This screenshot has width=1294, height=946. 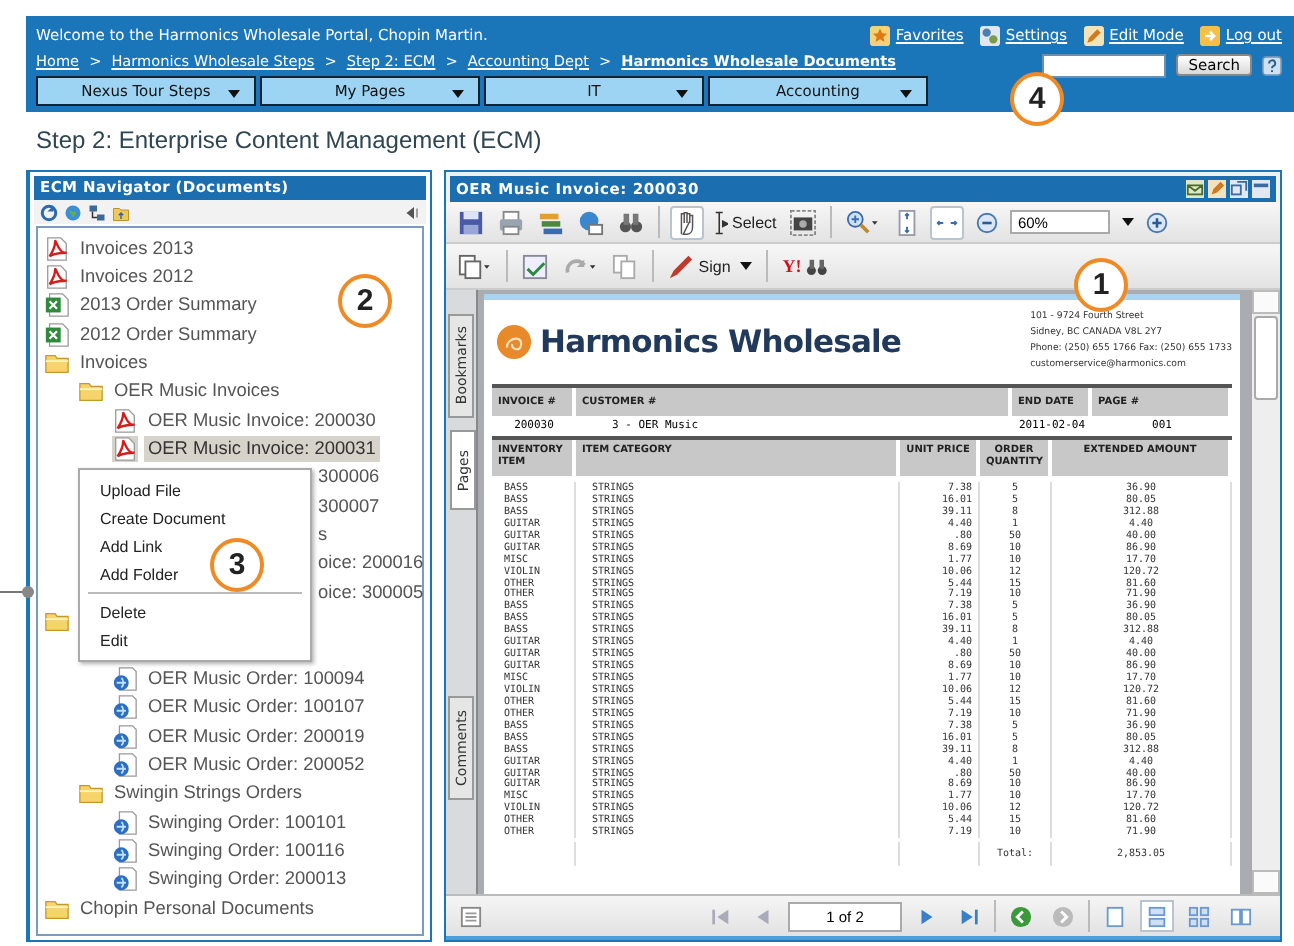 I want to click on binoculars-icon, so click(x=816, y=266).